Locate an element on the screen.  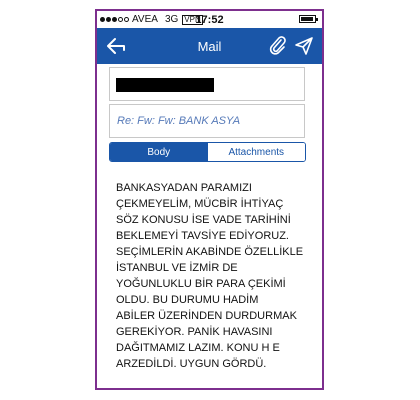
subject-text: Re: Fw: Fw: BANK ASYA is located at coordinates (179, 121).